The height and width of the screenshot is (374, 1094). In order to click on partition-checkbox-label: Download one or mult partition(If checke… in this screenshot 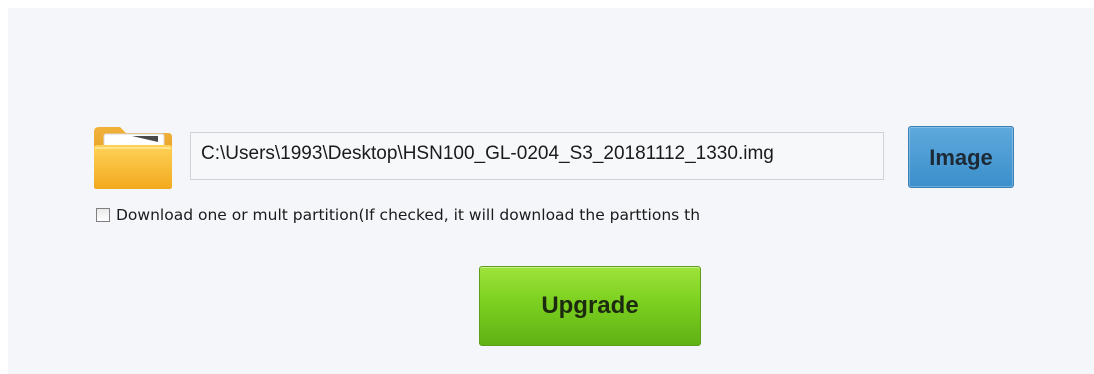, I will do `click(408, 215)`.